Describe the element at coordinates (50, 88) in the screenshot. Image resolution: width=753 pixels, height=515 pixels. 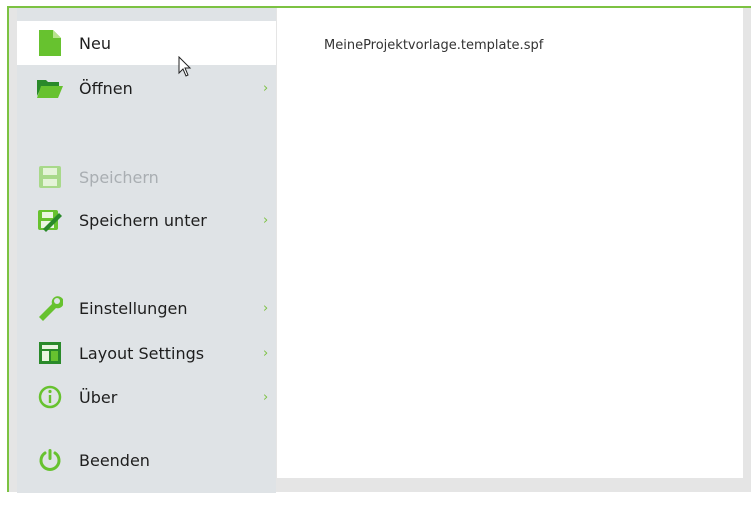
I see `open-folder-icon` at that location.